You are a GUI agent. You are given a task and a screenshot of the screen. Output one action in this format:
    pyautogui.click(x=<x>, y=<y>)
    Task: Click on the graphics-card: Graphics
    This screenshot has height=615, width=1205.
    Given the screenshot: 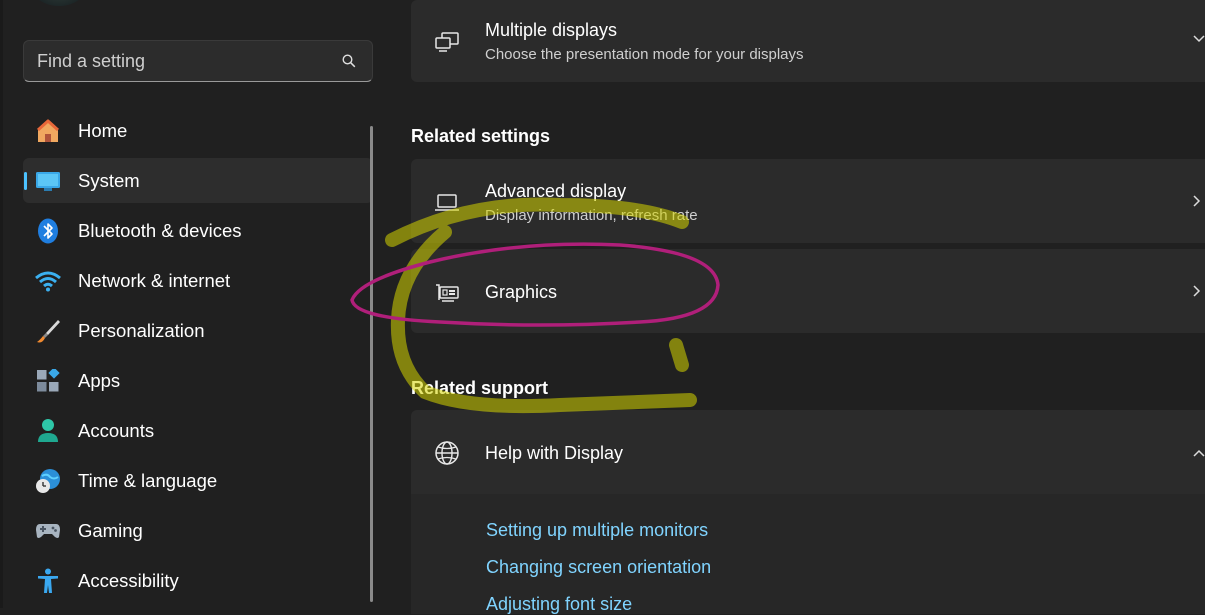 What is the action you would take?
    pyautogui.click(x=808, y=291)
    